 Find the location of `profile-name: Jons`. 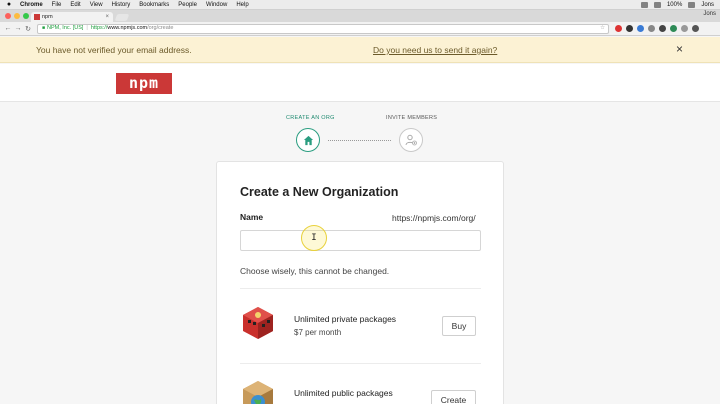

profile-name: Jons is located at coordinates (709, 14).